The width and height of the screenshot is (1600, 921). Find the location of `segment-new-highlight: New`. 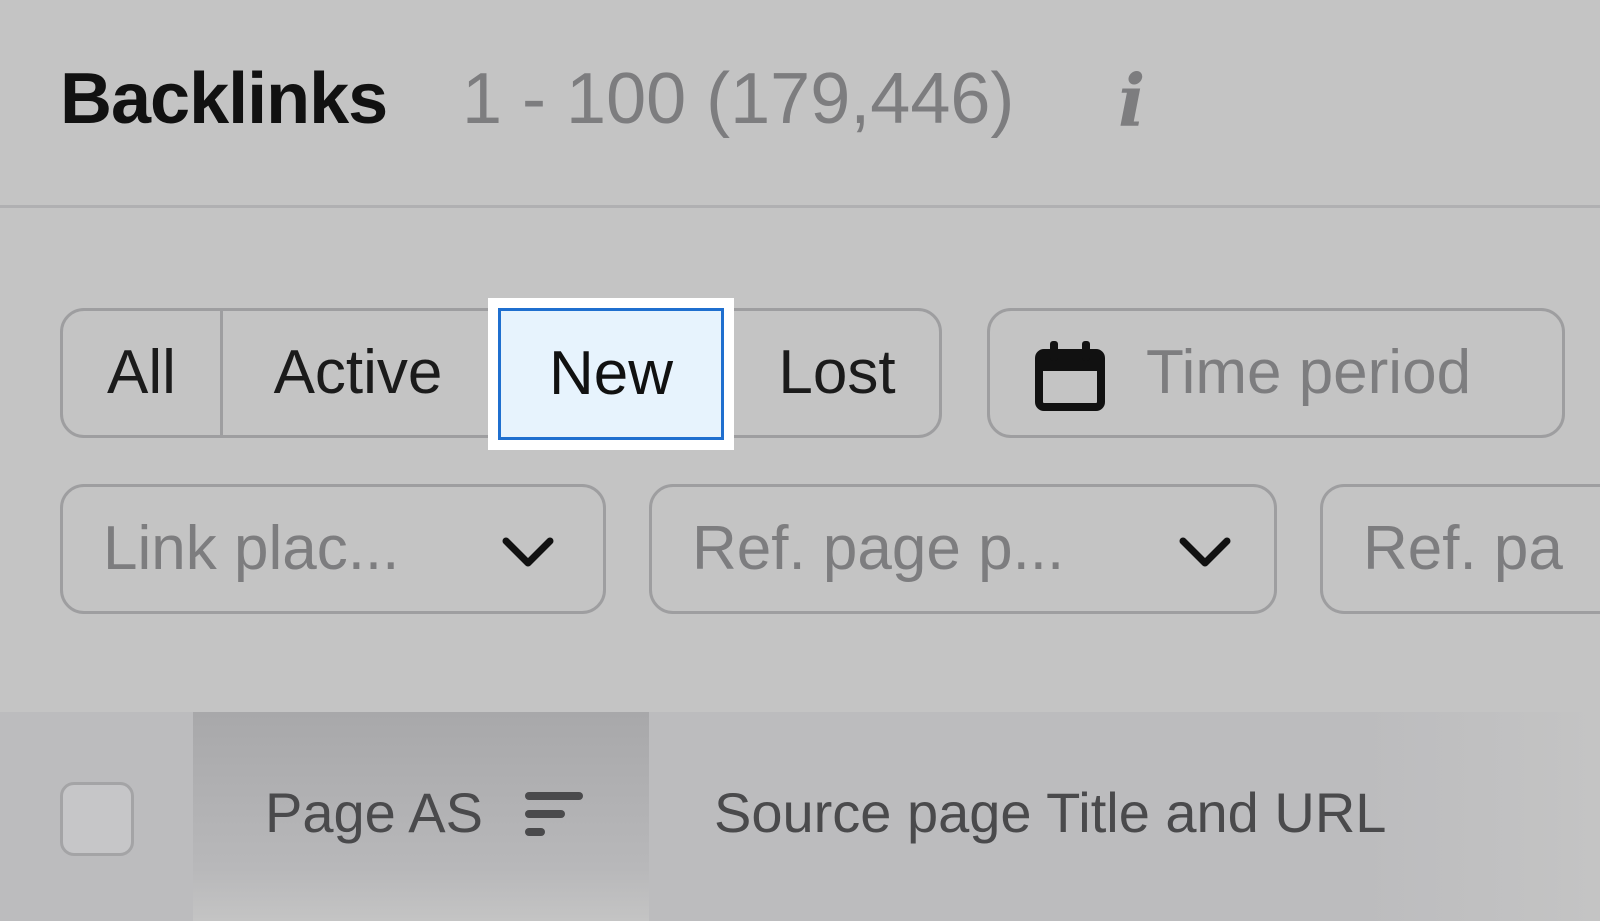

segment-new-highlight: New is located at coordinates (611, 374).